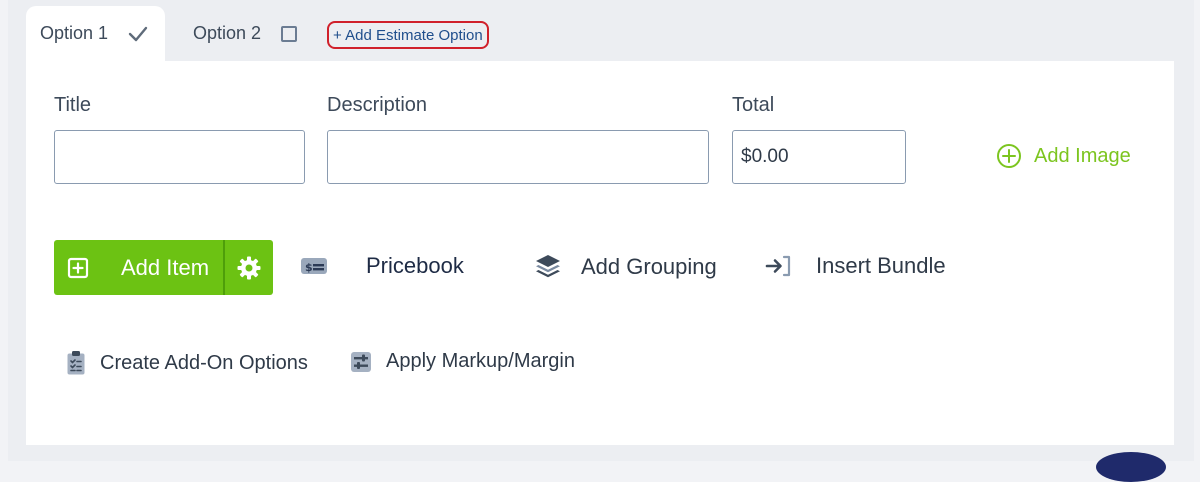 The height and width of the screenshot is (482, 1200). Describe the element at coordinates (179, 157) in the screenshot. I see `title-field` at that location.